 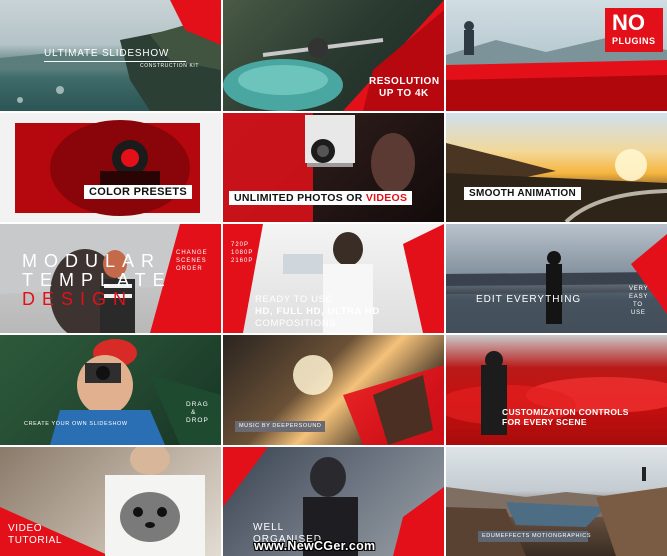 I want to click on tile-unlimited-photos: UNLIMITED PHOTOS OR VIDEOS, so click(x=333, y=167).